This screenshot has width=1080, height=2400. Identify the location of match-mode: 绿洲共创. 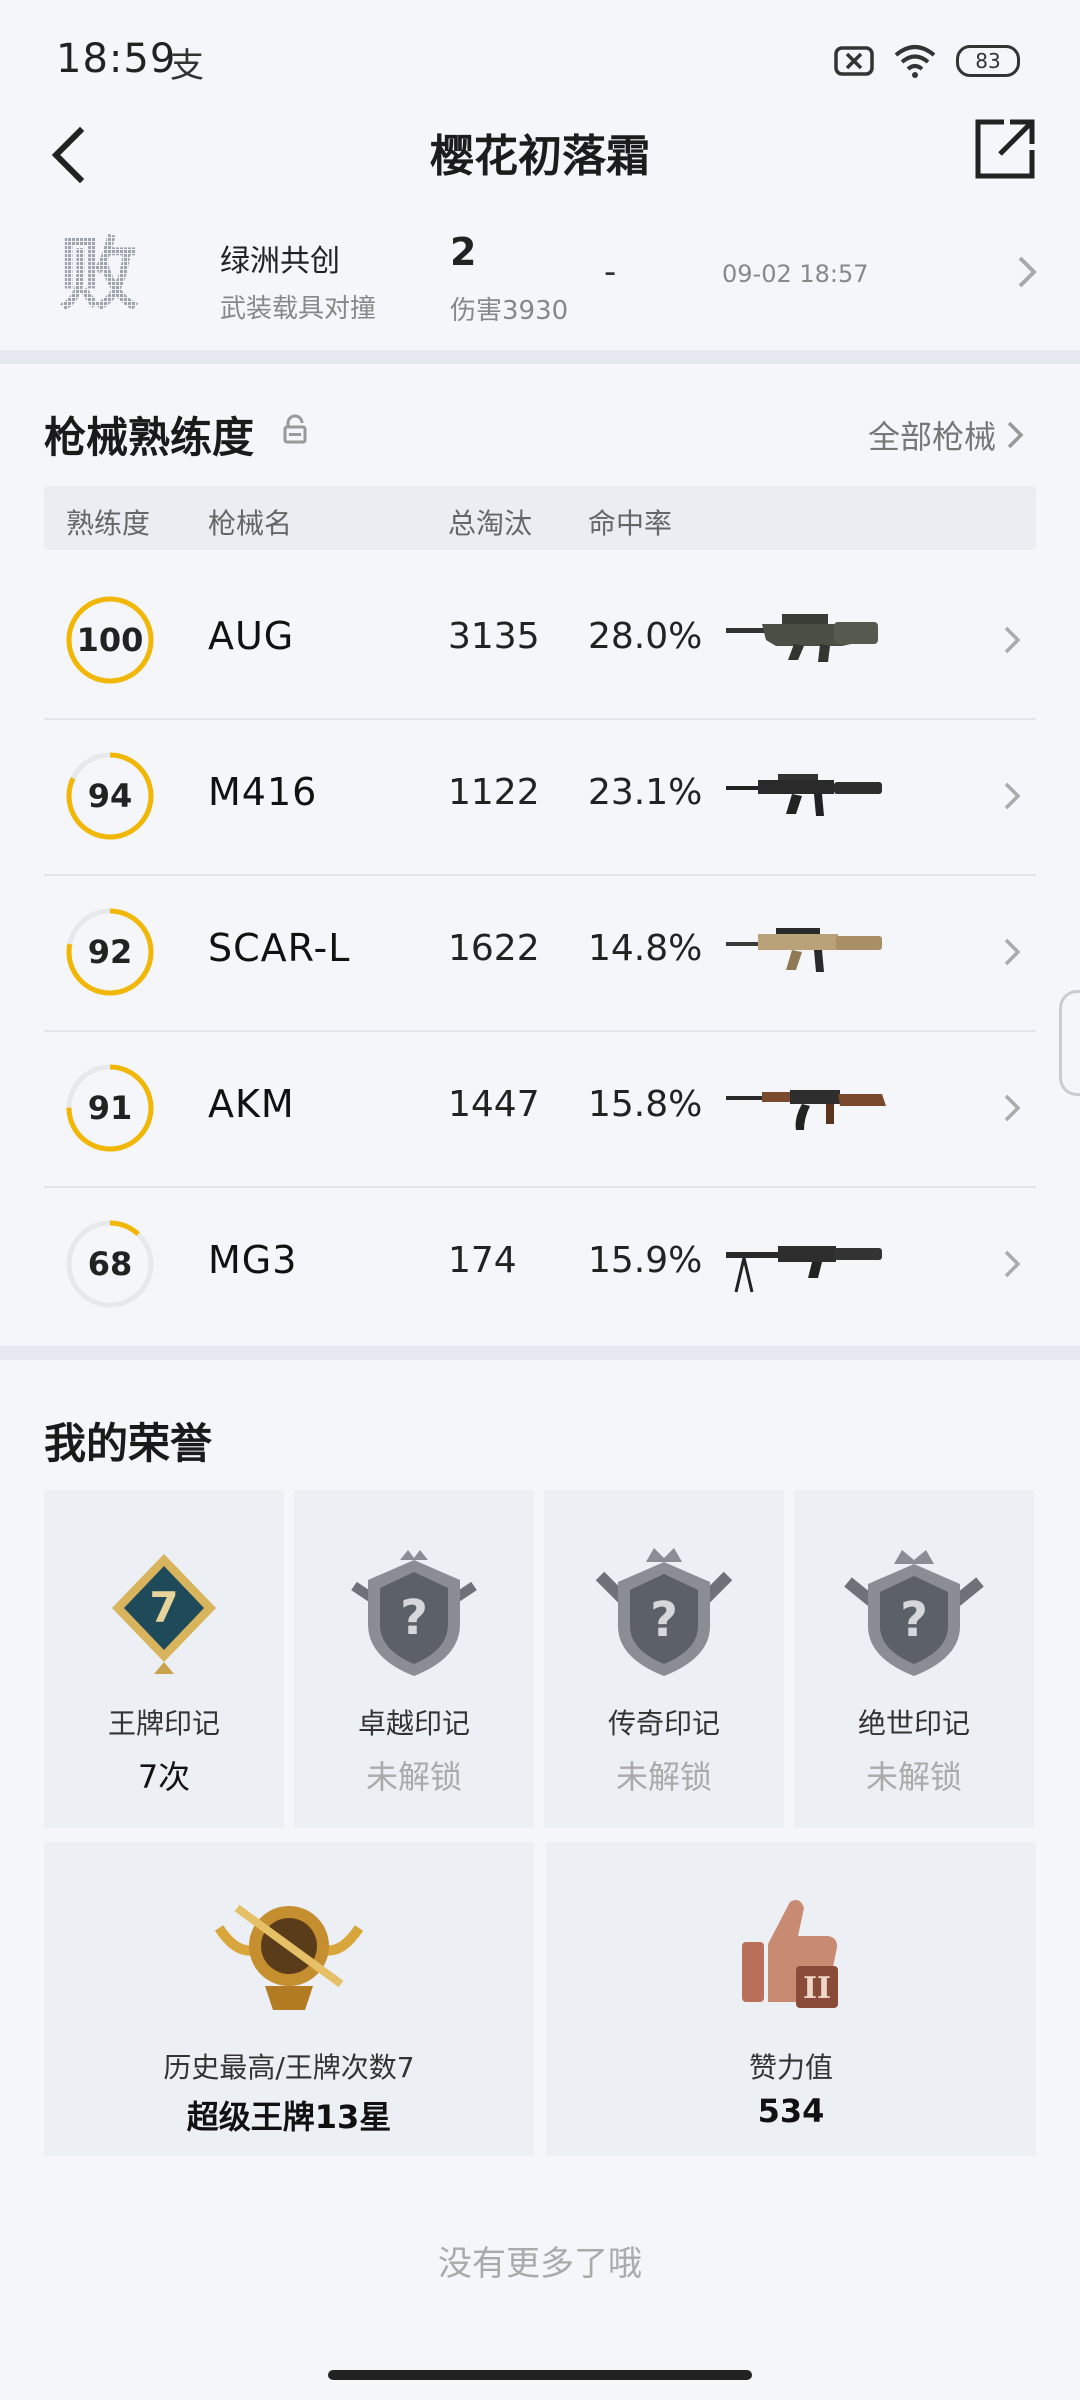
(280, 261).